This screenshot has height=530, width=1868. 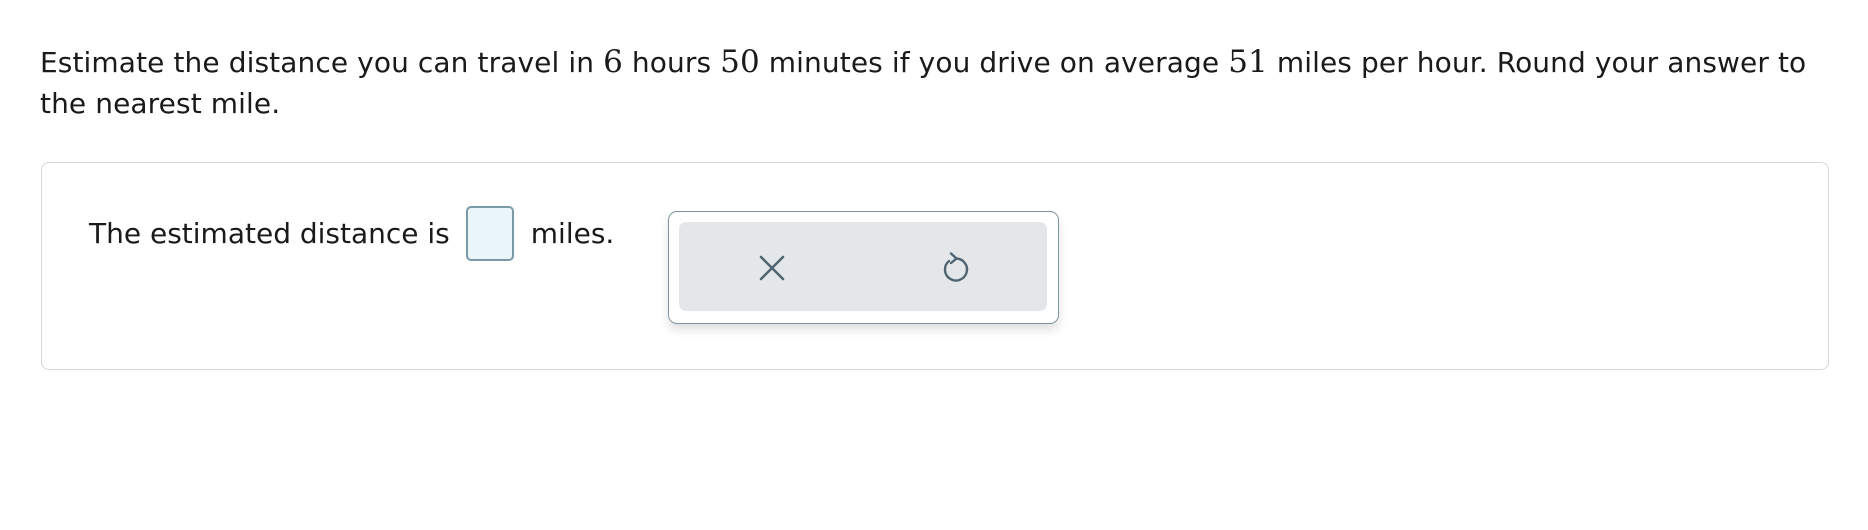 What do you see at coordinates (489, 233) in the screenshot?
I see `answer-input` at bounding box center [489, 233].